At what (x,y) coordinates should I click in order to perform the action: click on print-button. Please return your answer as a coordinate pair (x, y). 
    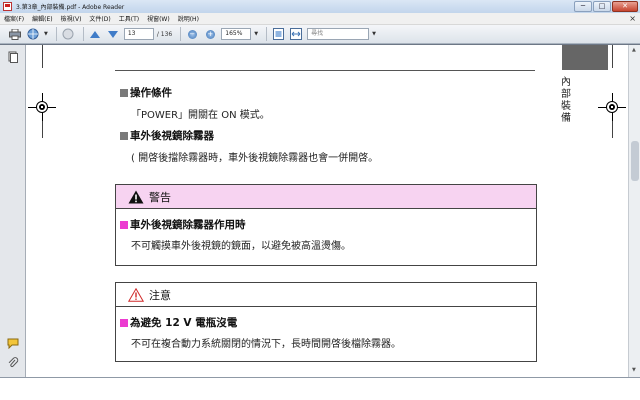
    Looking at the image, I should click on (15, 34).